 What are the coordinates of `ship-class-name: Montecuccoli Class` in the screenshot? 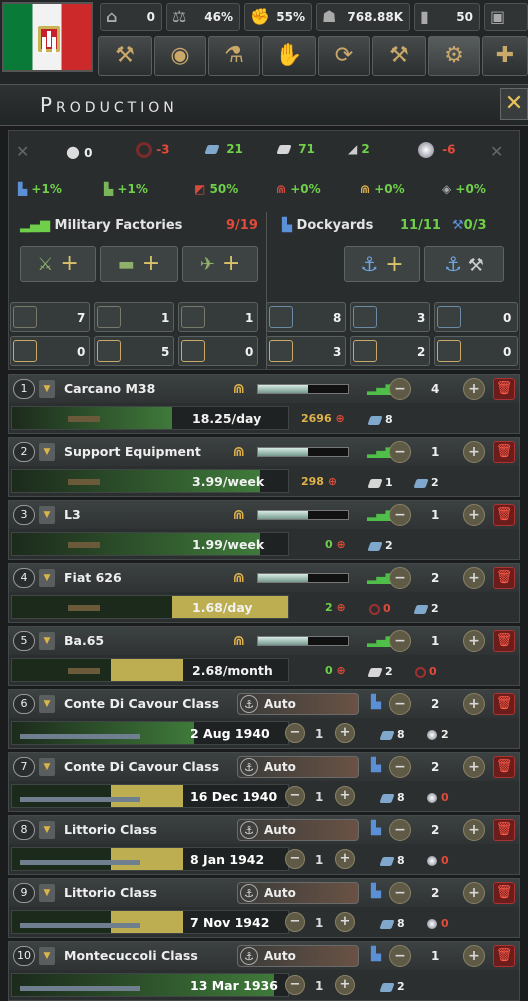 It's located at (131, 955).